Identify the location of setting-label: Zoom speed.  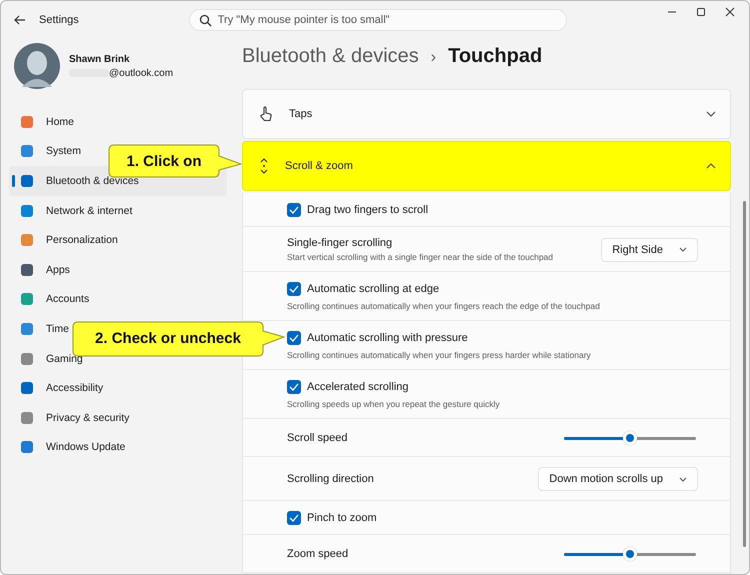
(317, 554).